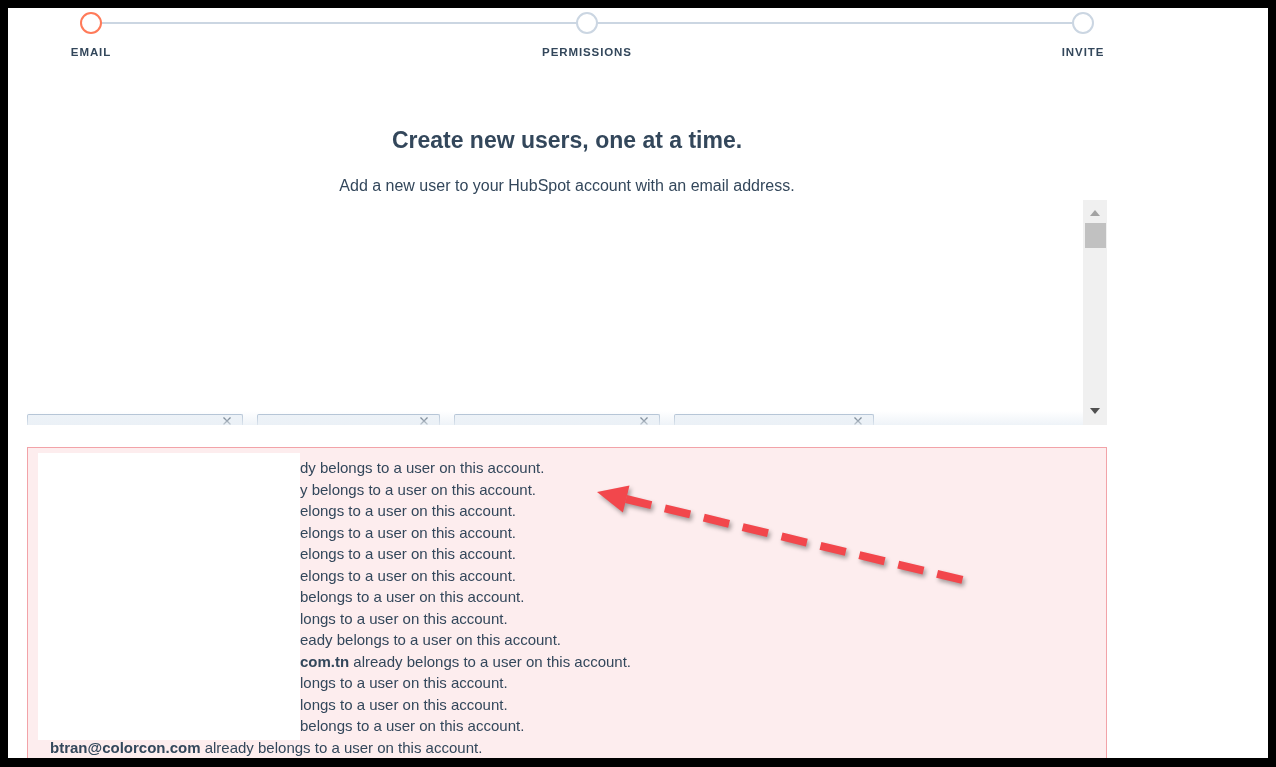 The height and width of the screenshot is (767, 1276). Describe the element at coordinates (423, 468) in the screenshot. I see `error-message: dy belongs to a user on this account.` at that location.